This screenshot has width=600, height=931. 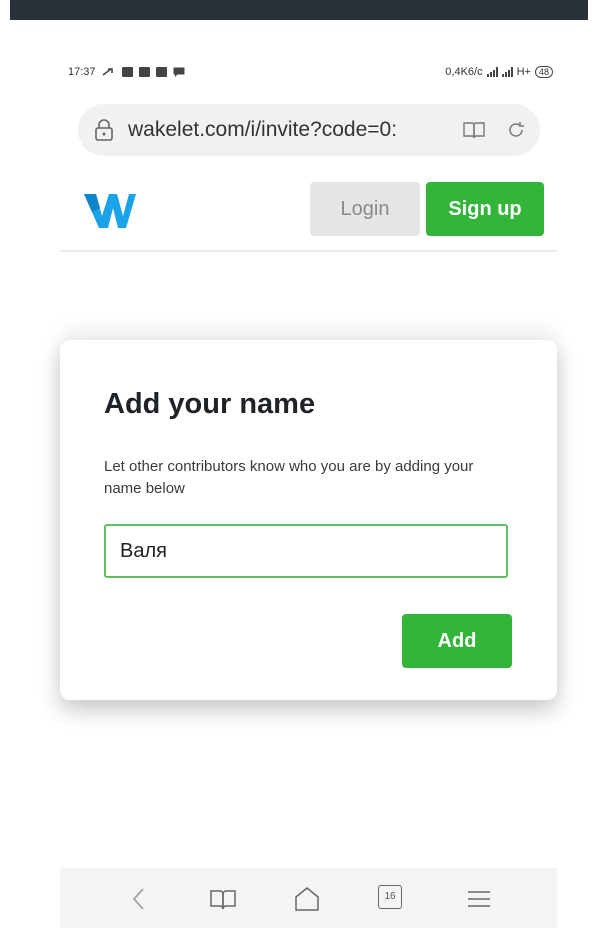 I want to click on message-icon, so click(x=179, y=72).